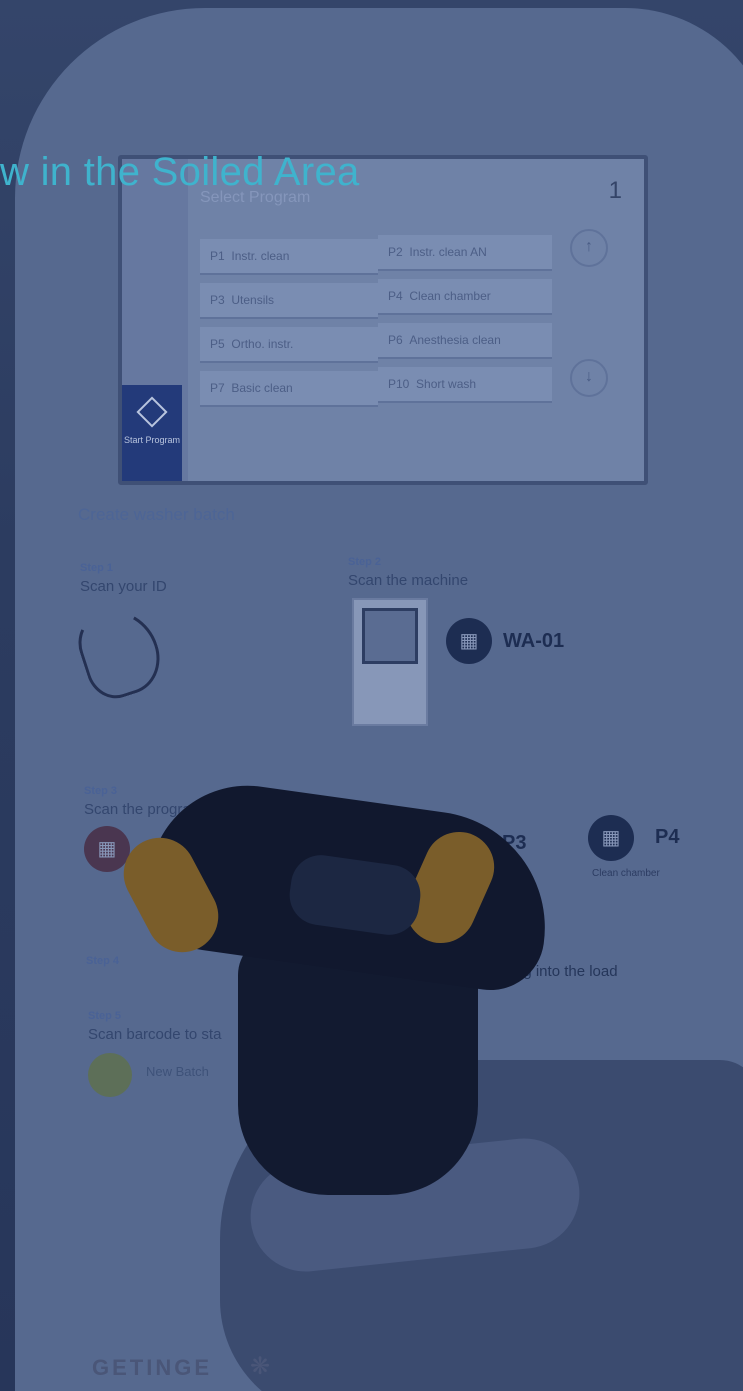 The image size is (743, 1391). I want to click on program-item: P3 Utensils, so click(289, 301).